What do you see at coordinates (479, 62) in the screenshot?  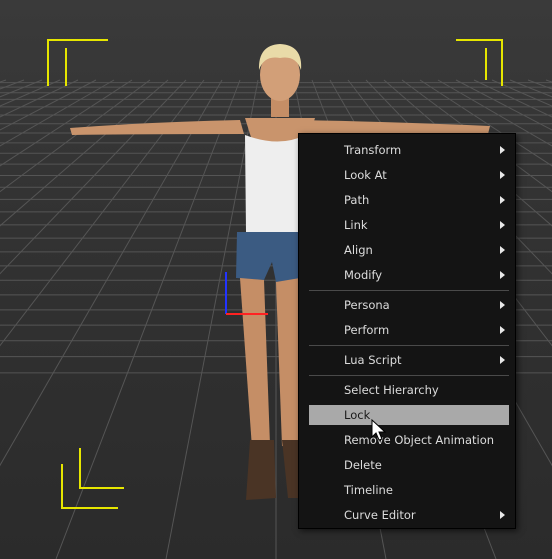 I see `frame-corner-top-right` at bounding box center [479, 62].